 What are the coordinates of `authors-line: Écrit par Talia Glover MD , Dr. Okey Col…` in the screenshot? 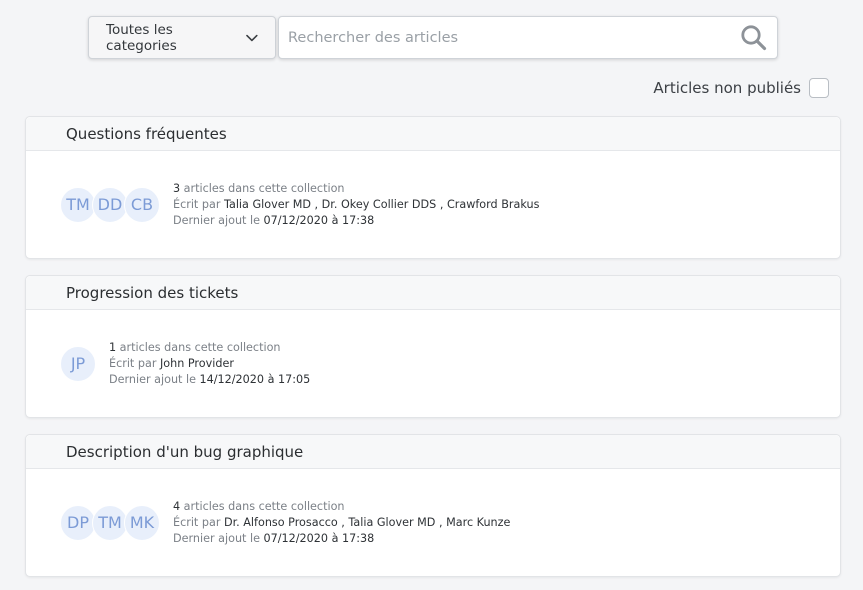 It's located at (356, 205).